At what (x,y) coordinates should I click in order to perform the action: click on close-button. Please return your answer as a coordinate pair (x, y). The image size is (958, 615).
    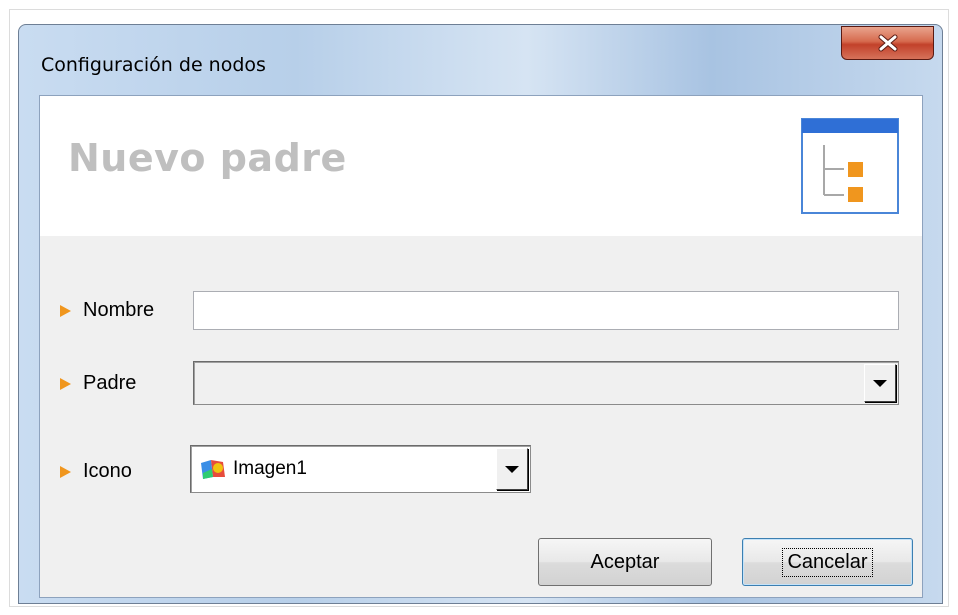
    Looking at the image, I should click on (887, 43).